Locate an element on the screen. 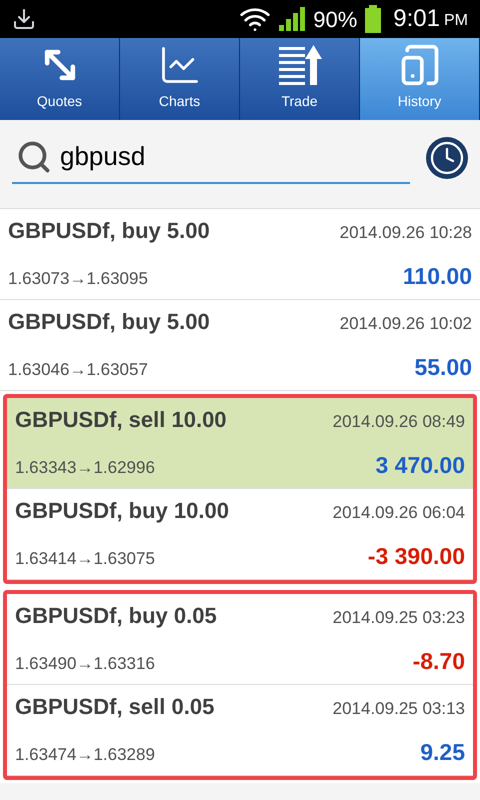 The image size is (480, 800). tab: Trade is located at coordinates (300, 79).